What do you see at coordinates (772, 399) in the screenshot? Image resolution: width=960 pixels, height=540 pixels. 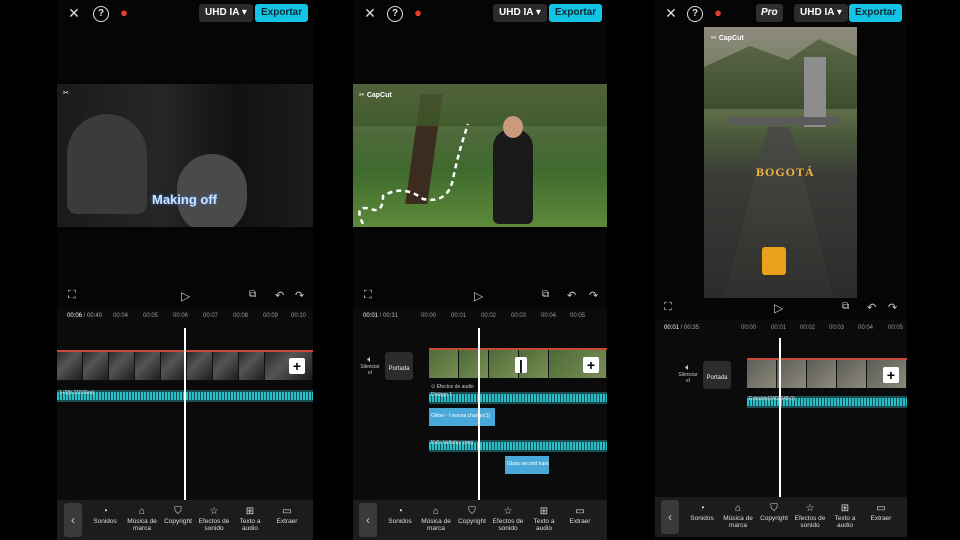 I see `audio-label: Extraído(2402048-0)` at bounding box center [772, 399].